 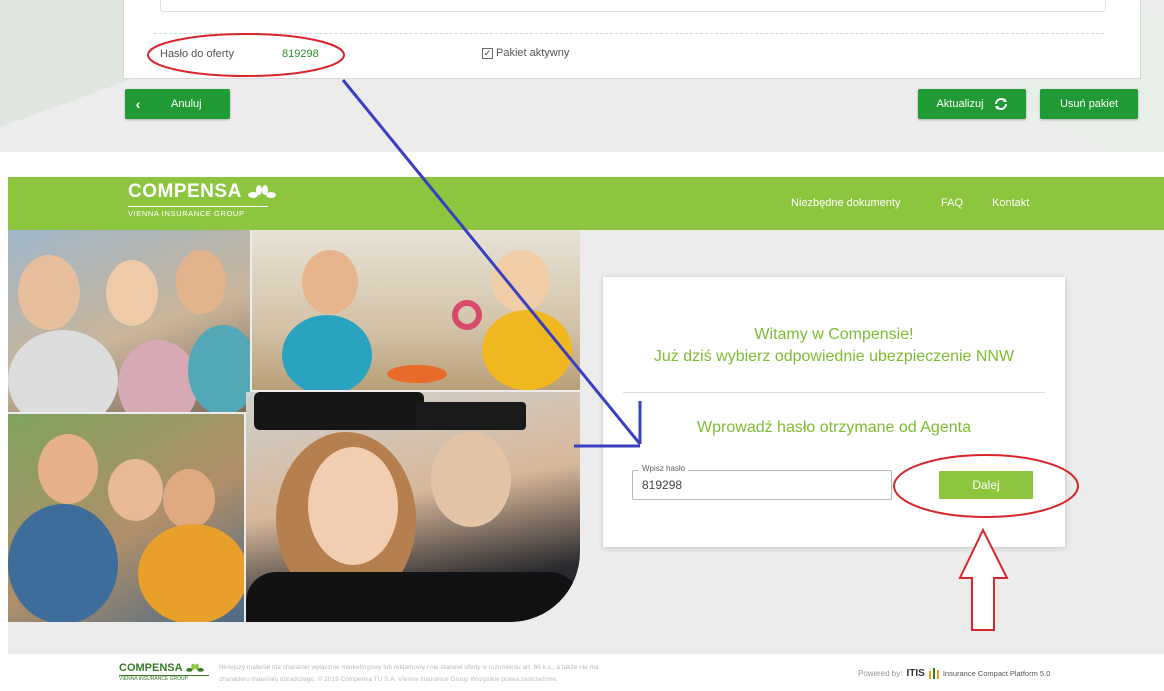 I want to click on update-button: Aktualizuj, so click(x=972, y=104).